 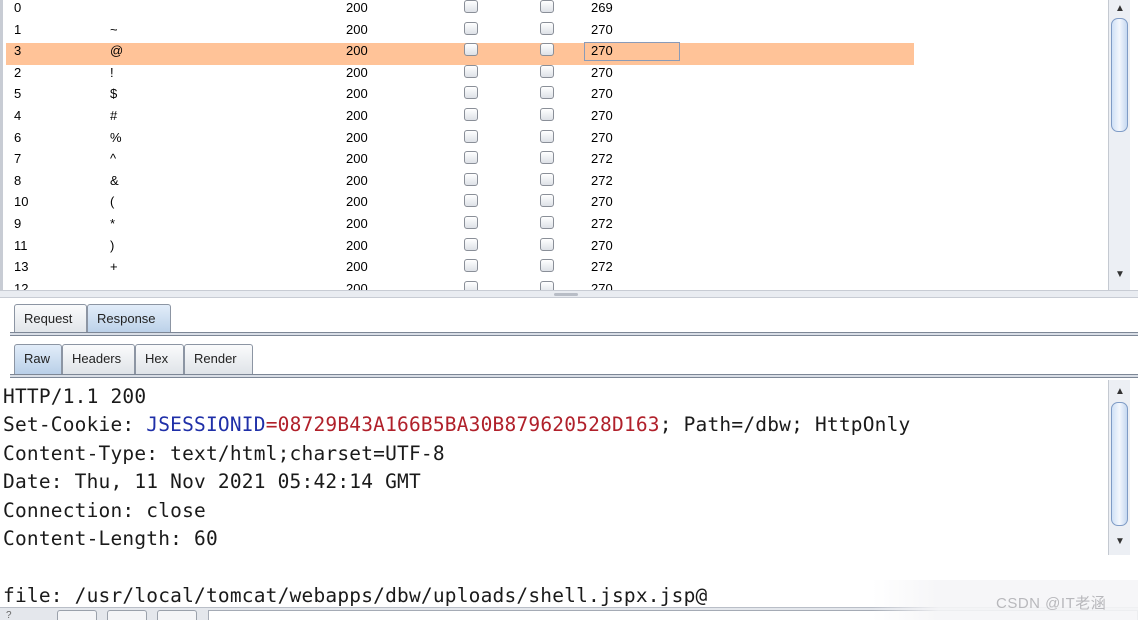 I want to click on table-row: 9 * 200 272, so click(x=460, y=227).